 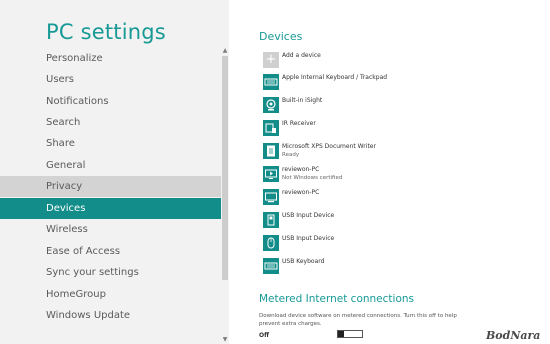 What do you see at coordinates (271, 197) in the screenshot?
I see `pc-icon` at bounding box center [271, 197].